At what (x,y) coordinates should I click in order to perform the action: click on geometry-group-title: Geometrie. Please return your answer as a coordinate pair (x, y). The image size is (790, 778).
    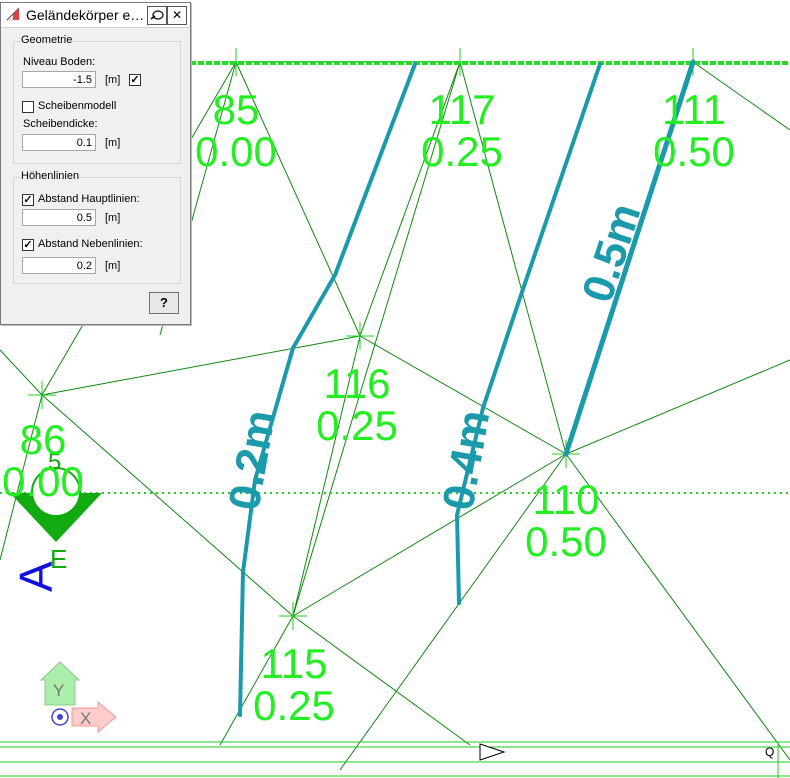
    Looking at the image, I should click on (47, 40).